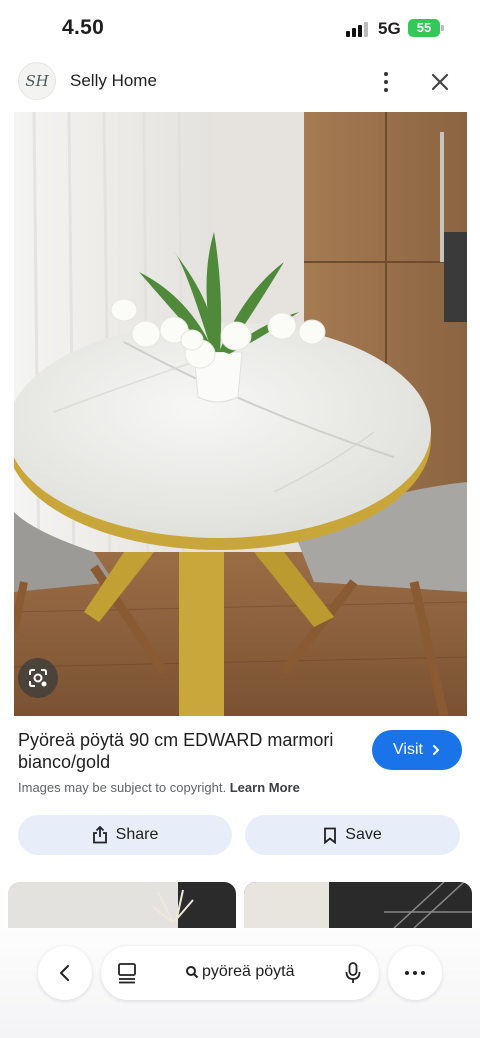 This screenshot has width=480, height=1038. Describe the element at coordinates (440, 82) in the screenshot. I see `close-icon` at that location.